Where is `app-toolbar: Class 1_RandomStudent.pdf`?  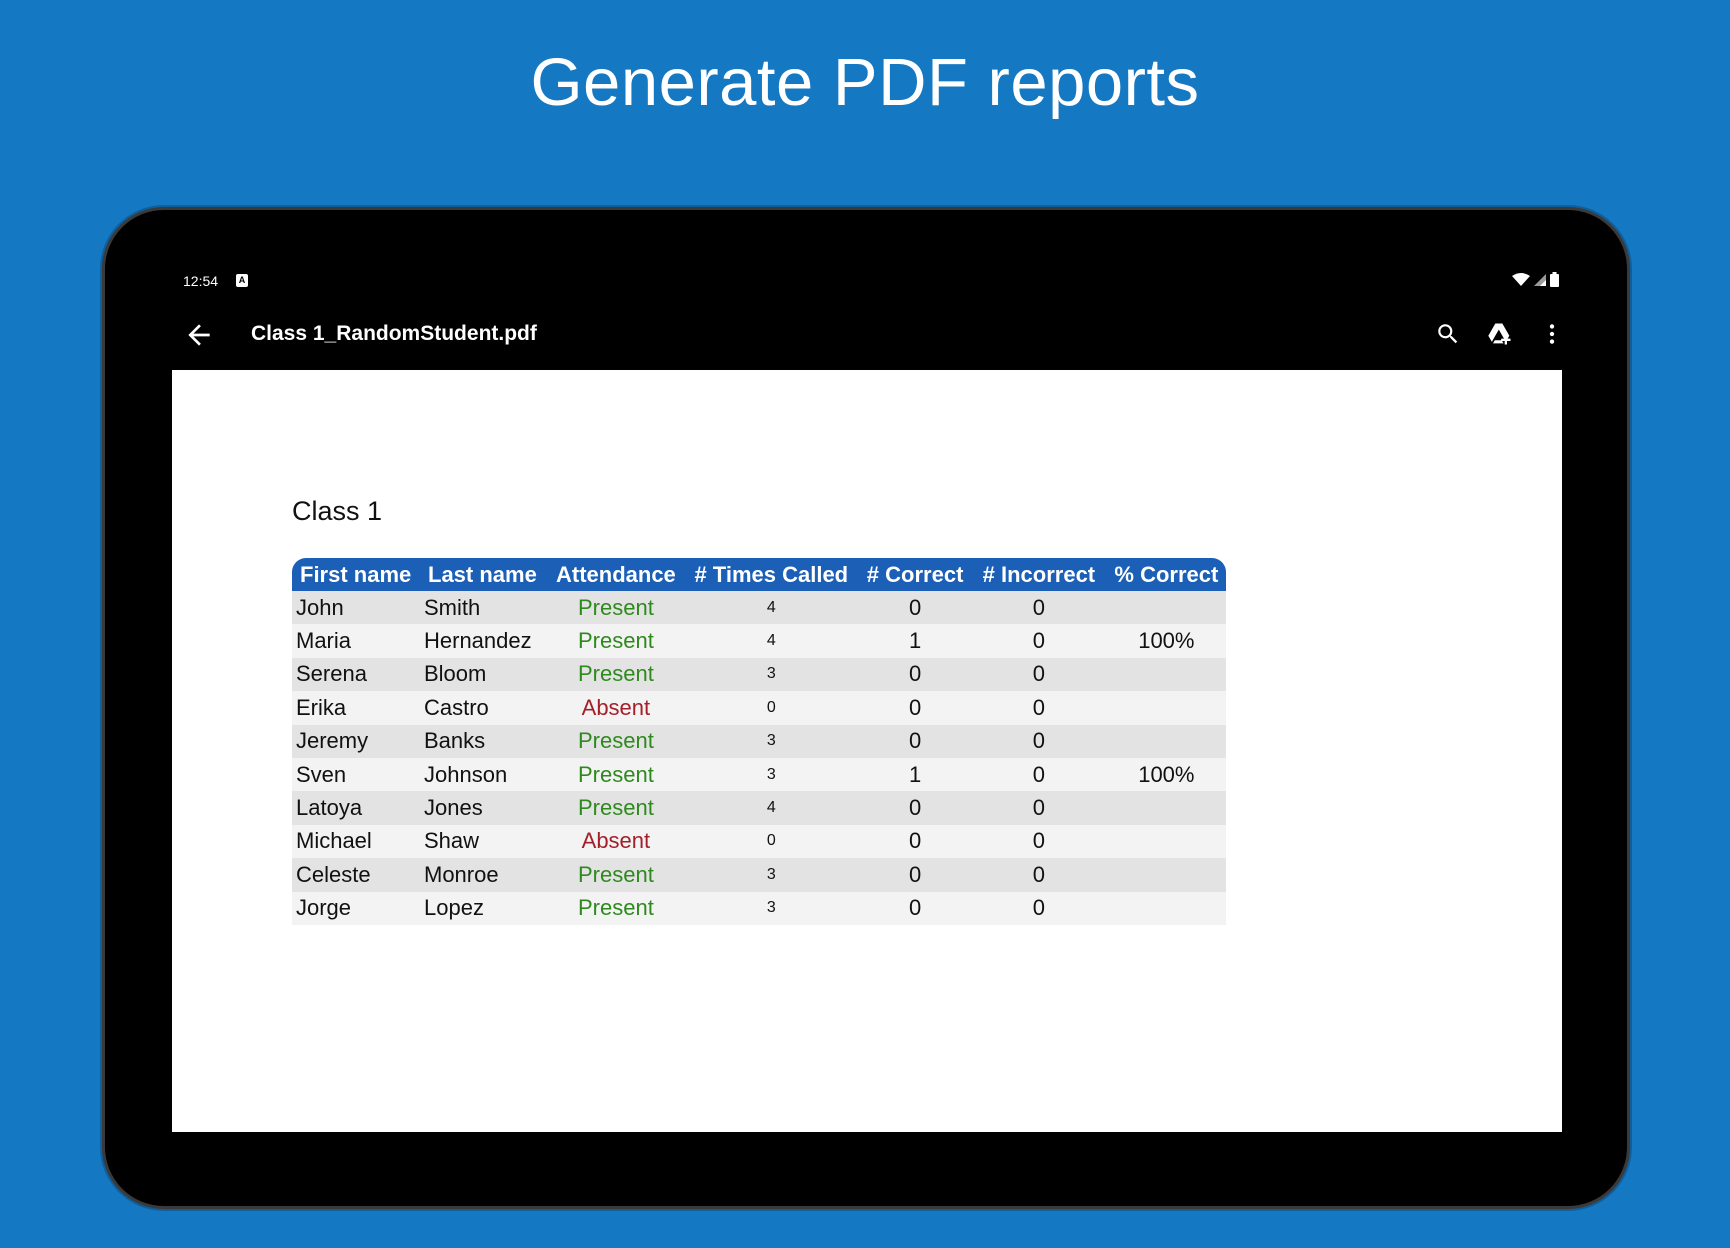 app-toolbar: Class 1_RandomStudent.pdf is located at coordinates (867, 335).